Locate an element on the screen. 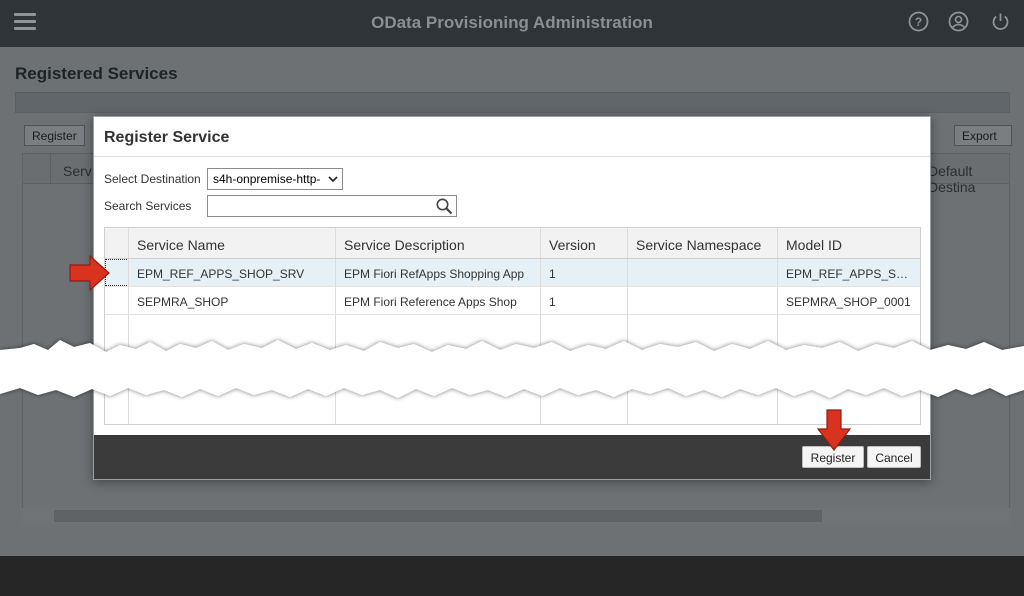 This screenshot has width=1024, height=596. select-all-cell is located at coordinates (37, 169).